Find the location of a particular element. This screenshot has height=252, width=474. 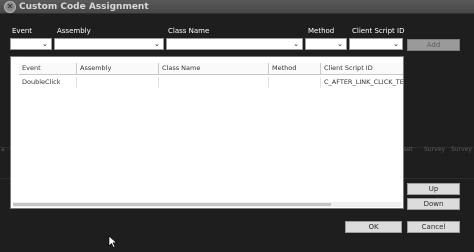

title-bar: ✕ Custom Code Assignment is located at coordinates (237, 7).